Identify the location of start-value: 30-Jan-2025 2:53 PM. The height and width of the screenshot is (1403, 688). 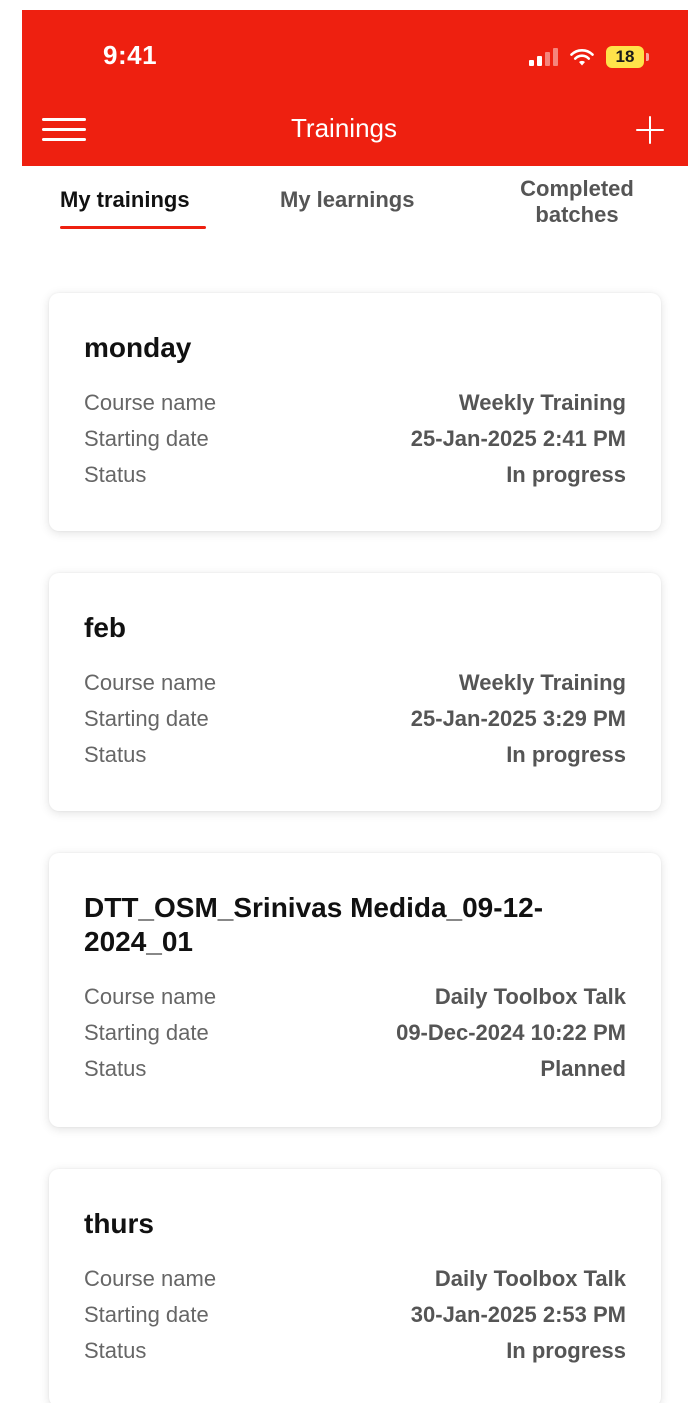
(518, 1314).